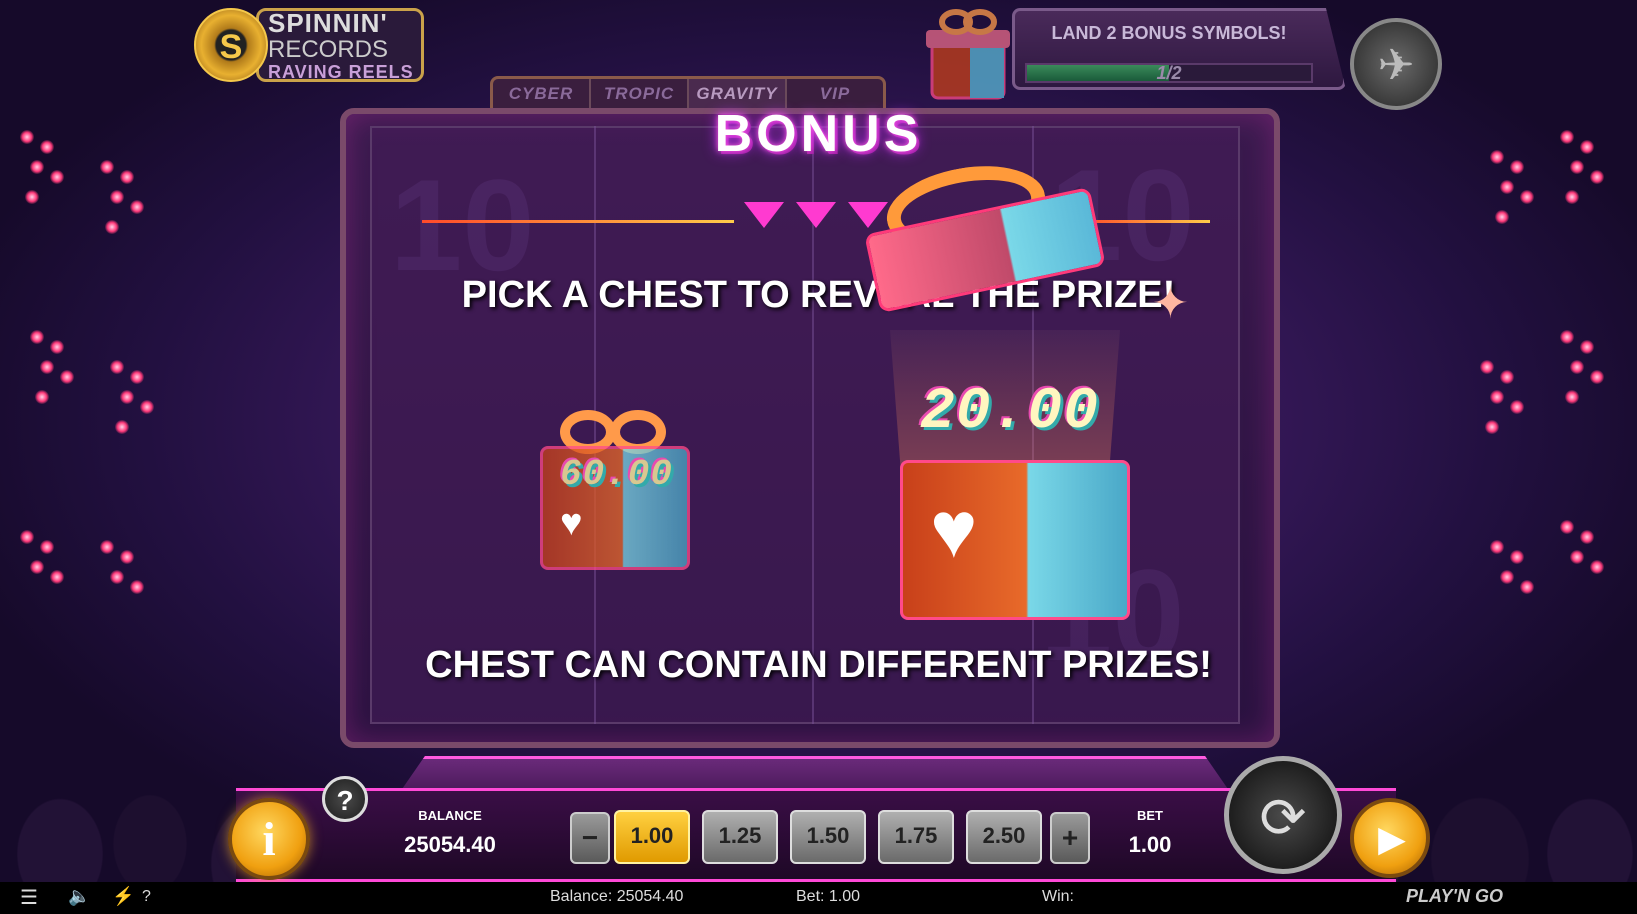  Describe the element at coordinates (1150, 815) in the screenshot. I see `bet-label: BET` at that location.